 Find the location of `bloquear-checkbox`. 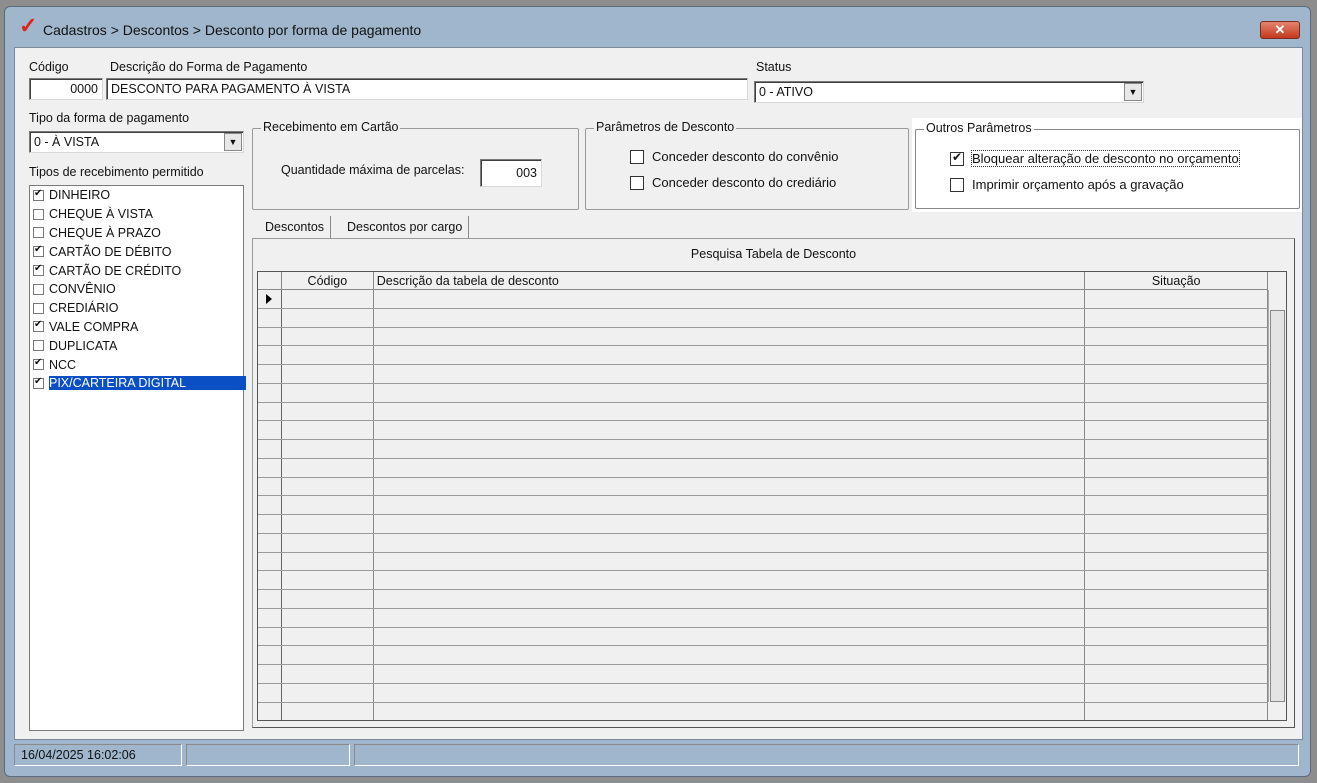

bloquear-checkbox is located at coordinates (957, 158).